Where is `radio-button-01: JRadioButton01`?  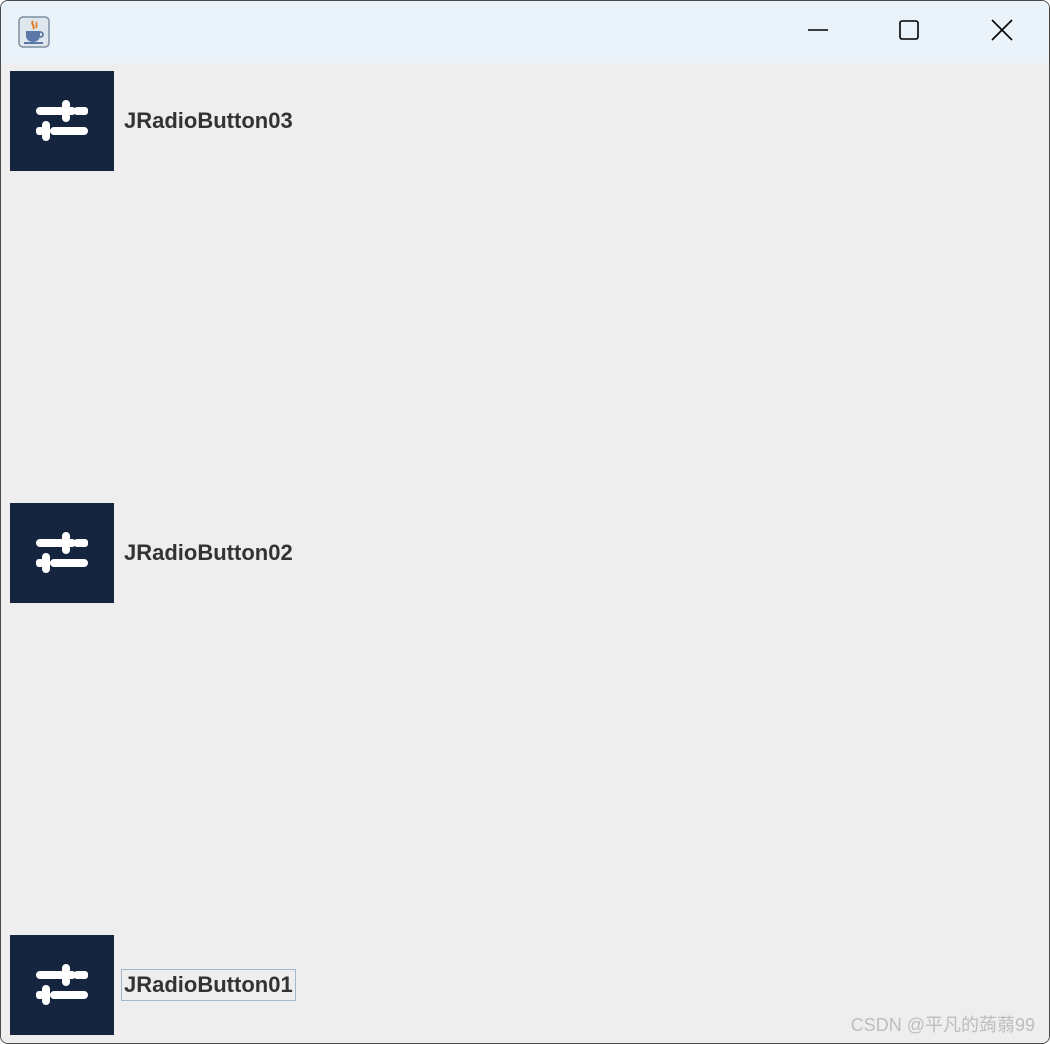 radio-button-01: JRadioButton01 is located at coordinates (153, 985).